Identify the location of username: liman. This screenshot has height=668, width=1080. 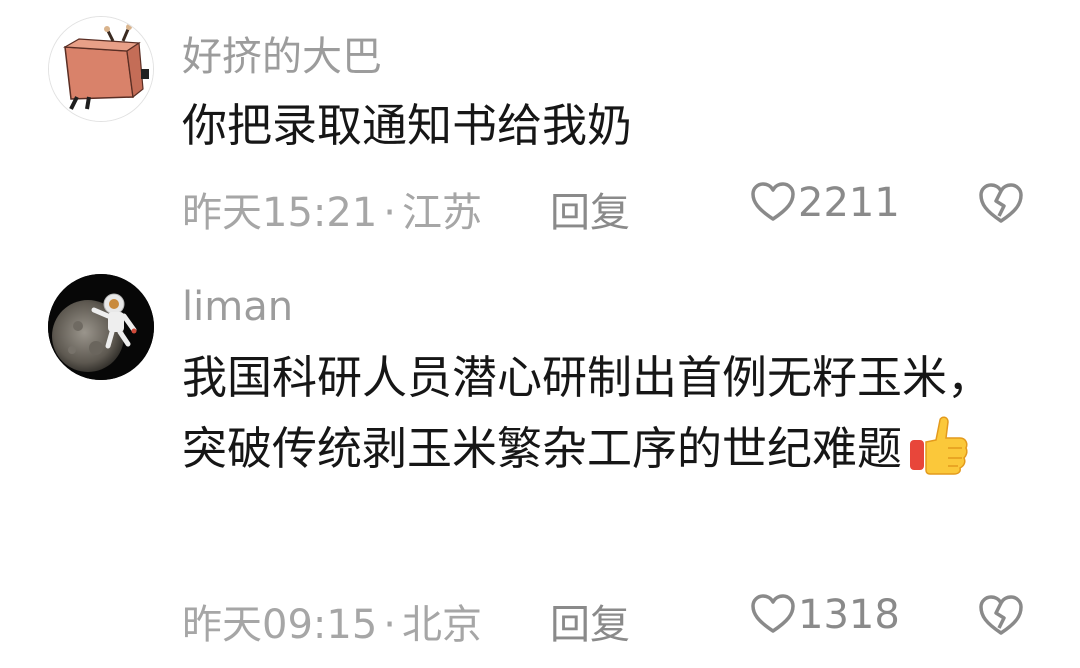
(237, 307).